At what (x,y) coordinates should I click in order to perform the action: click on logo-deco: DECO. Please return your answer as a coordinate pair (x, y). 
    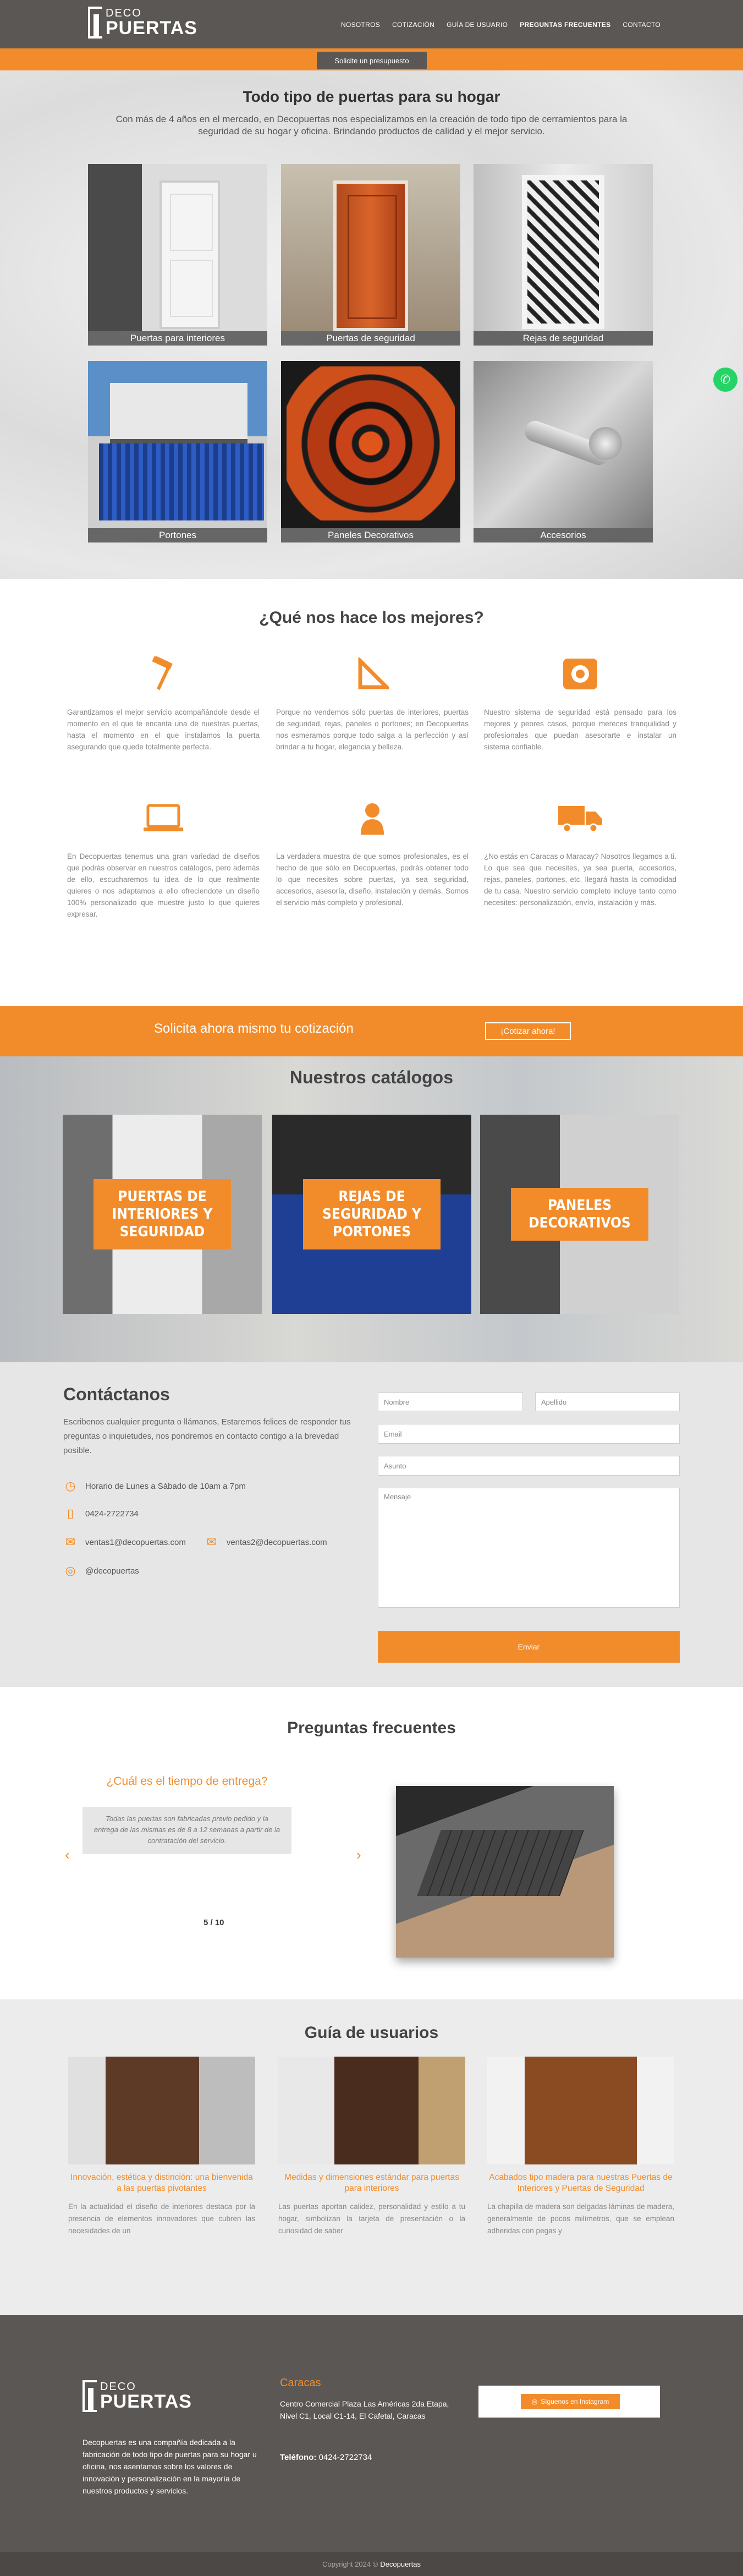
    Looking at the image, I should click on (124, 13).